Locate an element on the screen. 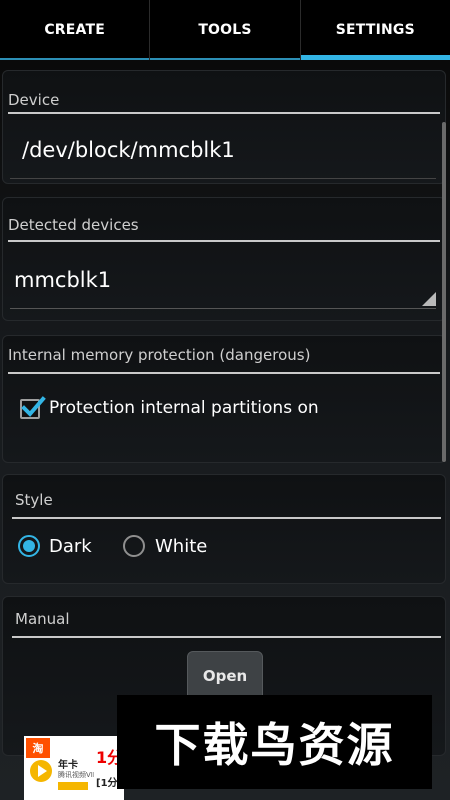 The width and height of the screenshot is (450, 800). watermark-overlay: 下载鸟资源 is located at coordinates (274, 742).